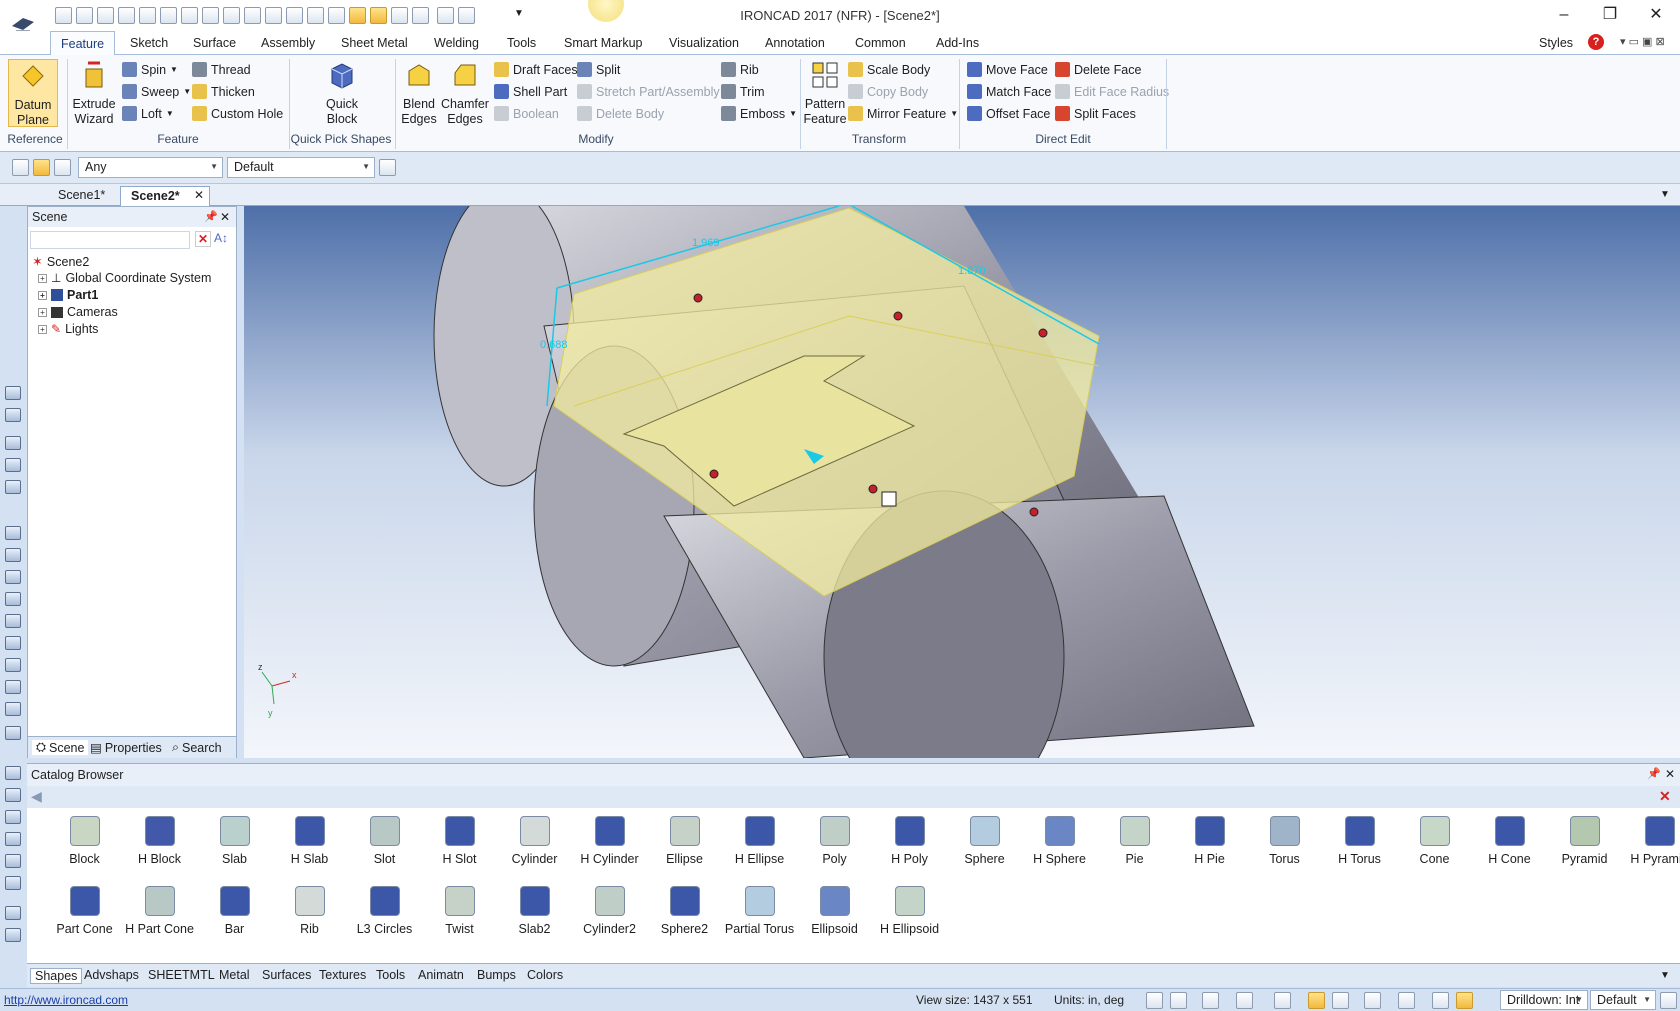  Describe the element at coordinates (309, 911) in the screenshot. I see `catalog-item: Rib` at that location.